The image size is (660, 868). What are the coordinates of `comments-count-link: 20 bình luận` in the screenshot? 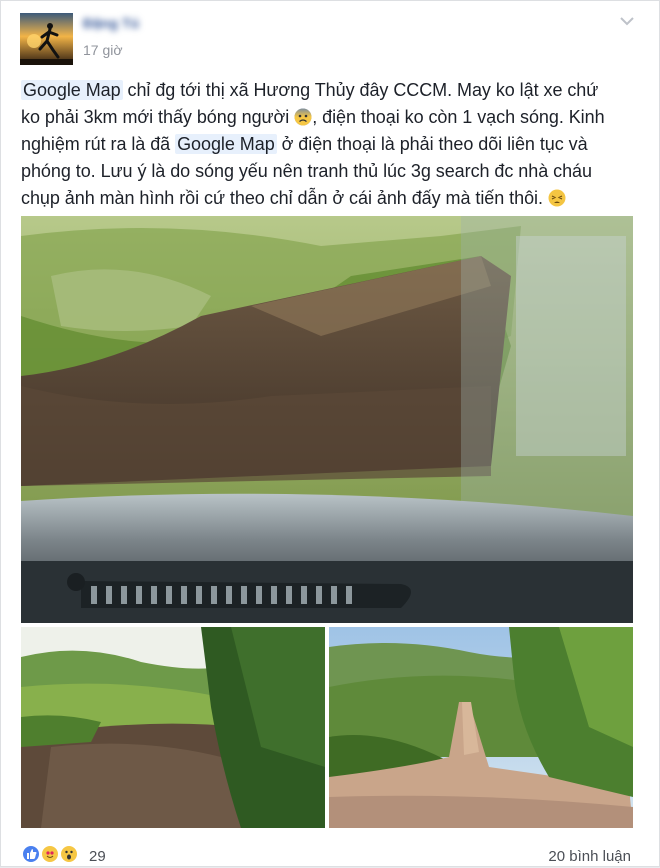 It's located at (589, 856).